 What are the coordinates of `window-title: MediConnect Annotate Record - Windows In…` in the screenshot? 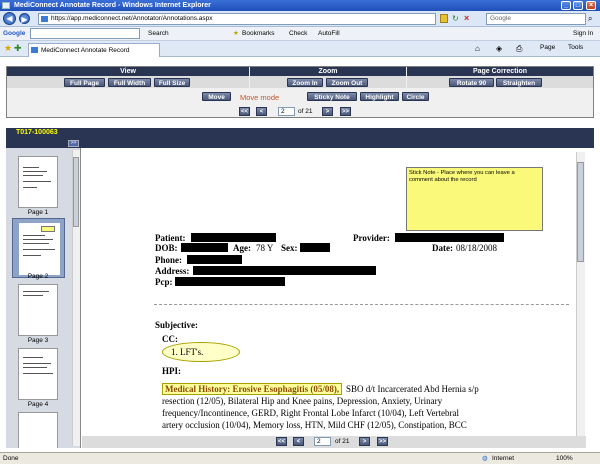 It's located at (112, 5).